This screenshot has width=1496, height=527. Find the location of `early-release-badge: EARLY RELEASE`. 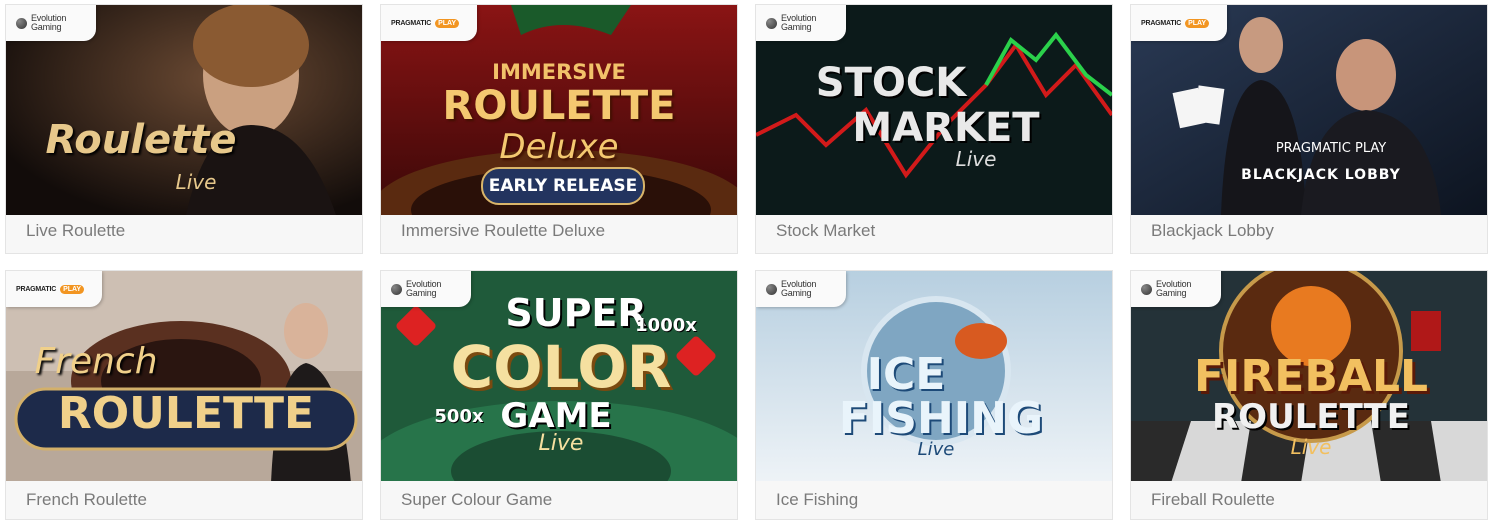

early-release-badge: EARLY RELEASE is located at coordinates (563, 186).